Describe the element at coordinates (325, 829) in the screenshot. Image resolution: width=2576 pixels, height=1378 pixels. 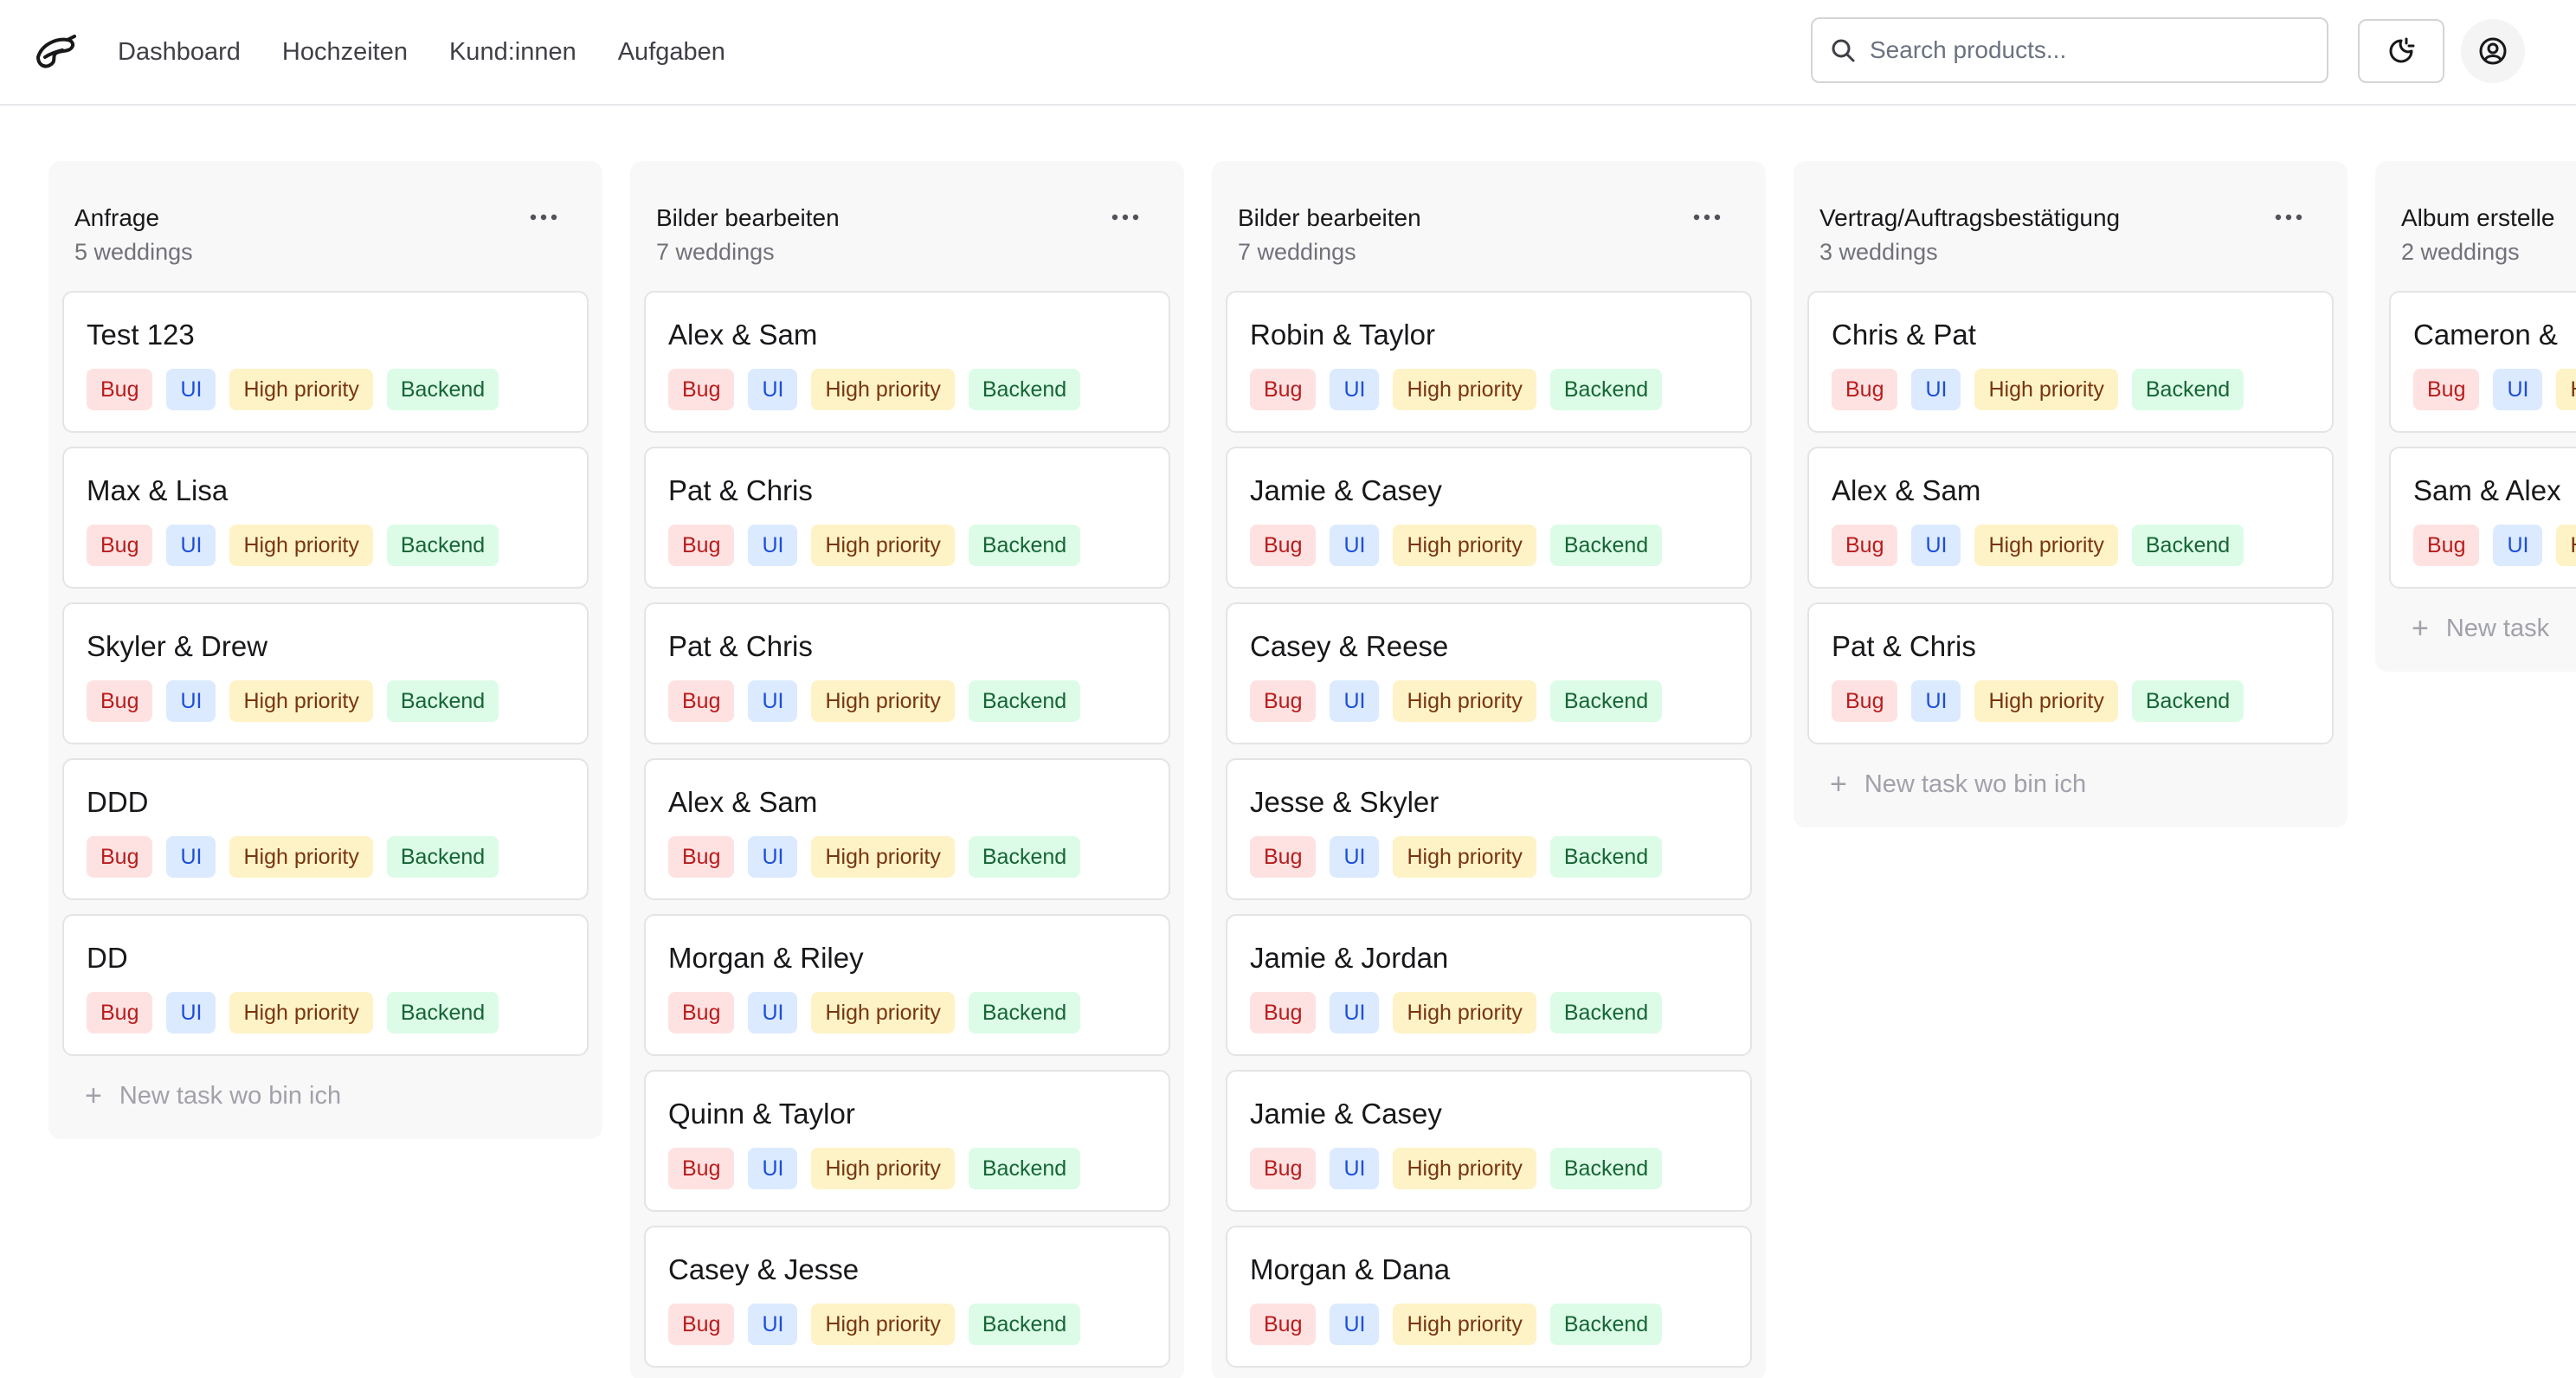
I see `wedding-card: DDD Bug UI High priority Backend` at that location.